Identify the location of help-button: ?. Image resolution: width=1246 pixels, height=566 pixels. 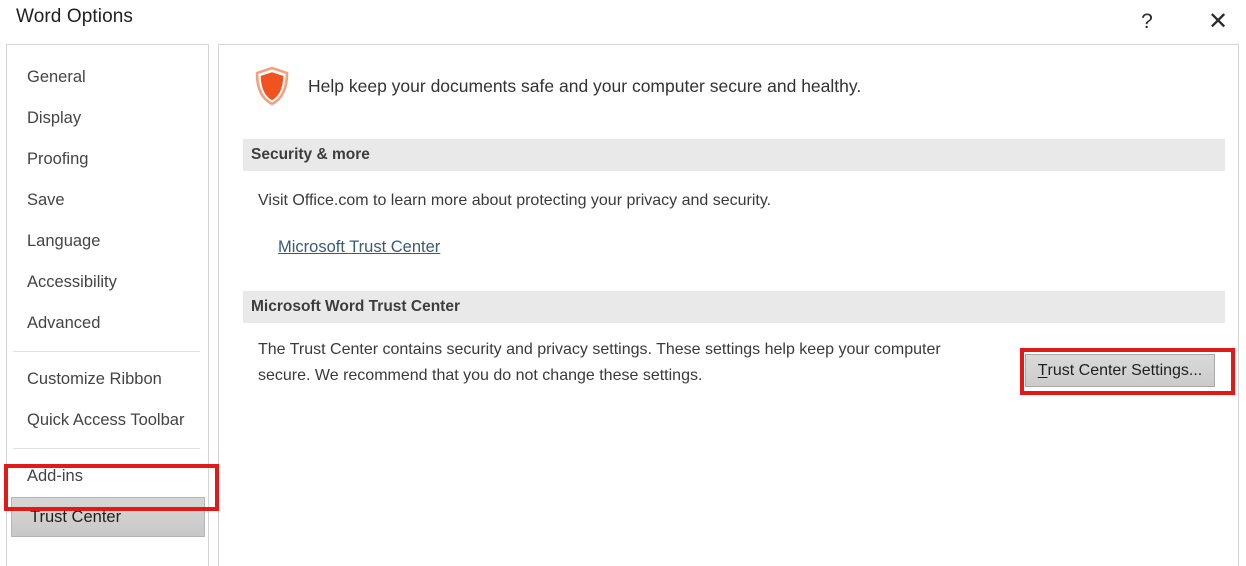
(1147, 22).